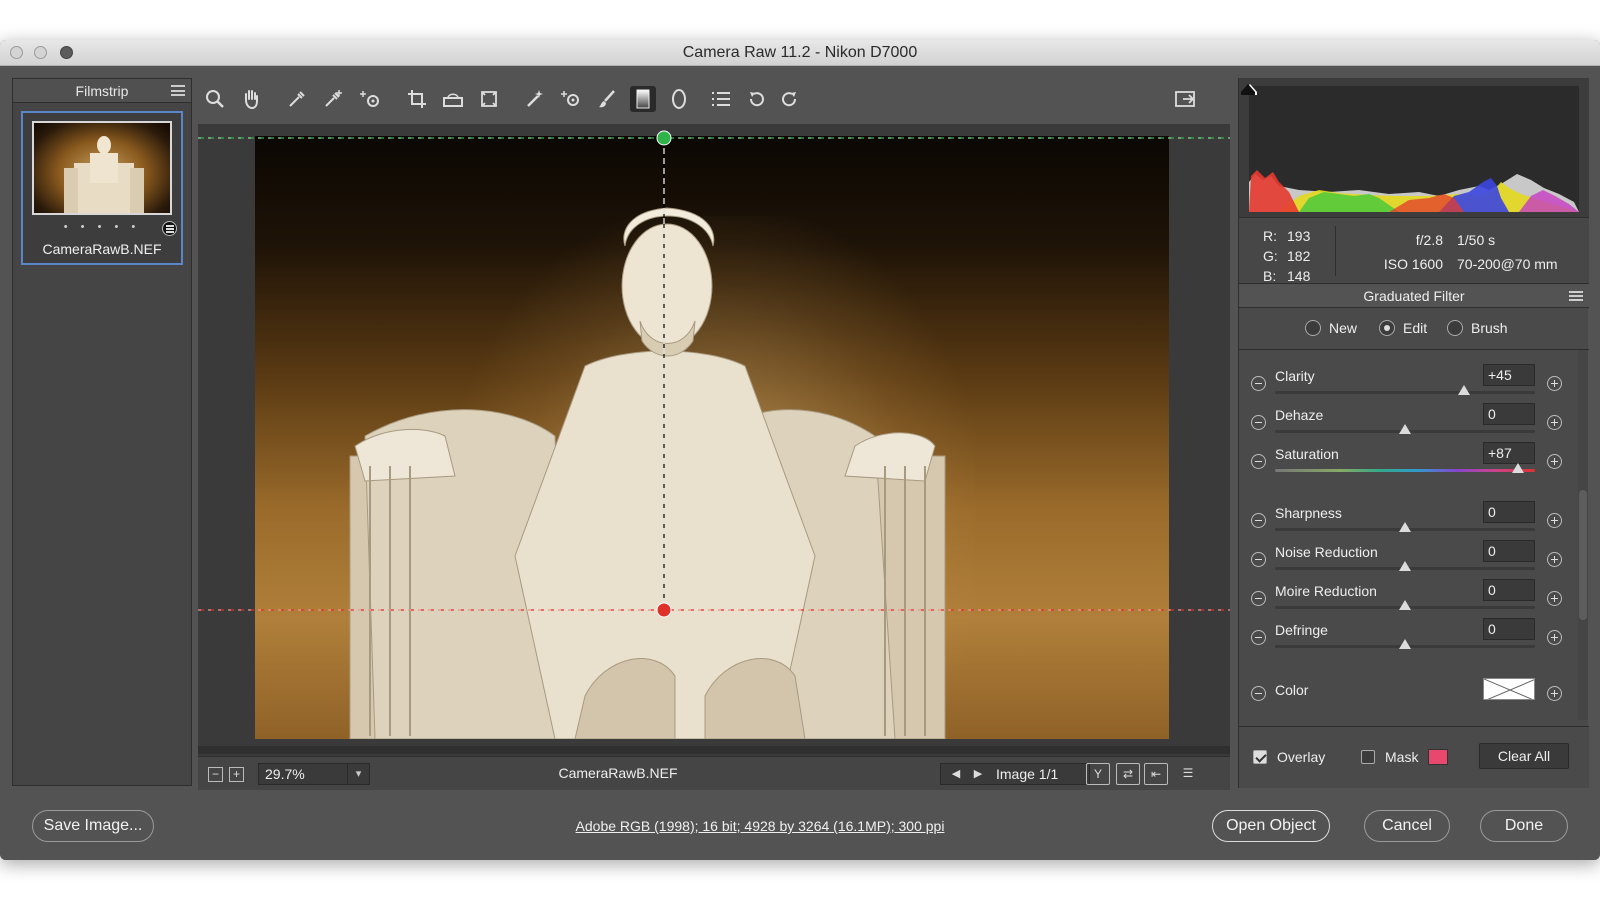 Image resolution: width=1600 pixels, height=900 pixels. Describe the element at coordinates (789, 99) in the screenshot. I see `rotate-right-icon` at that location.